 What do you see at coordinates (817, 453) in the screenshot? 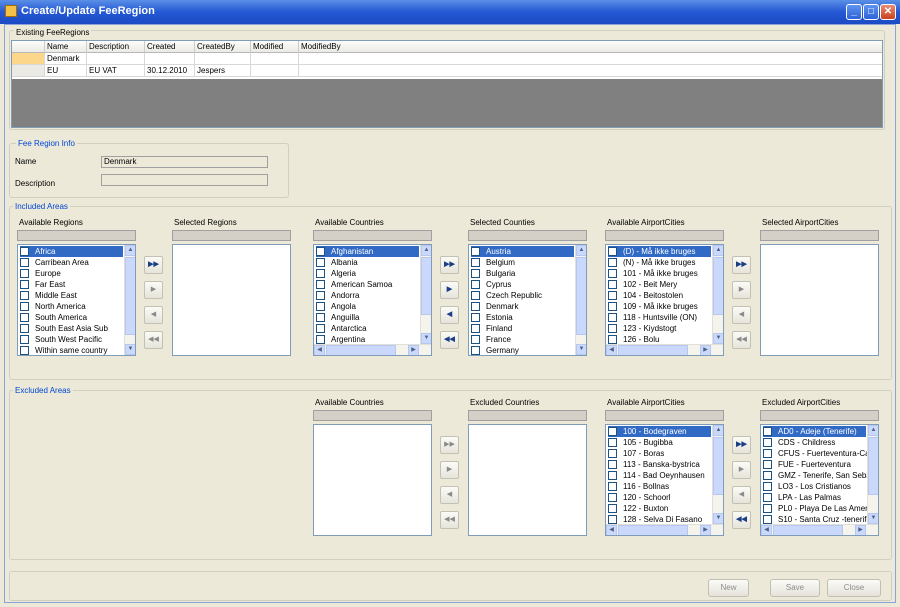
I see `list-item: CFUS - Fuerteventura-Cal` at bounding box center [817, 453].